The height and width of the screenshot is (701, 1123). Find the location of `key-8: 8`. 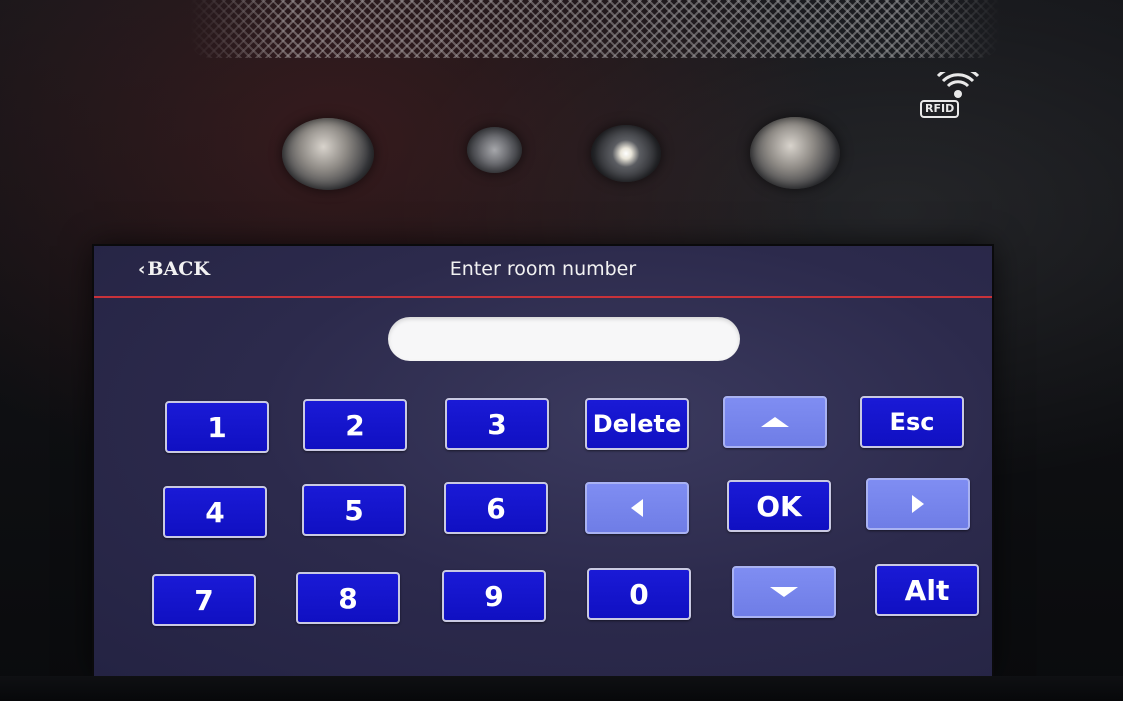

key-8: 8 is located at coordinates (348, 598).